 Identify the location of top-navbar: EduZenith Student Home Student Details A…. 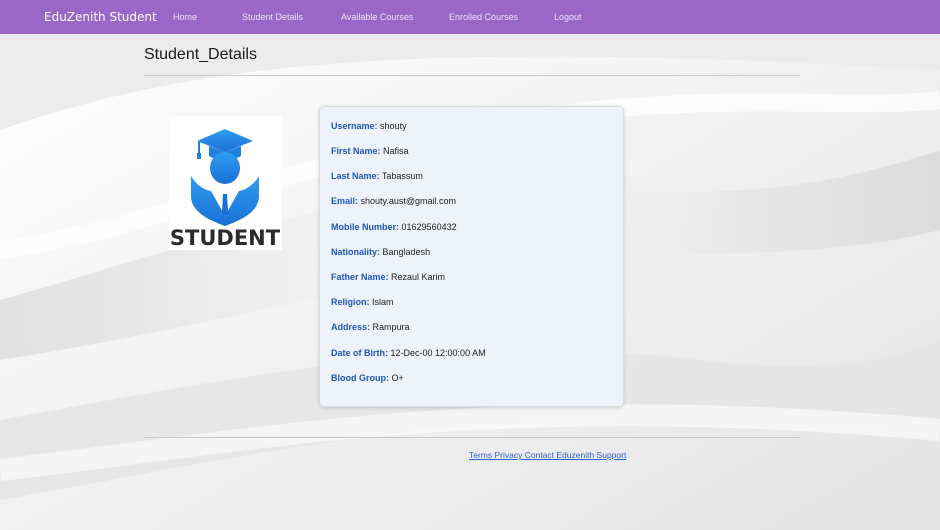
(470, 17).